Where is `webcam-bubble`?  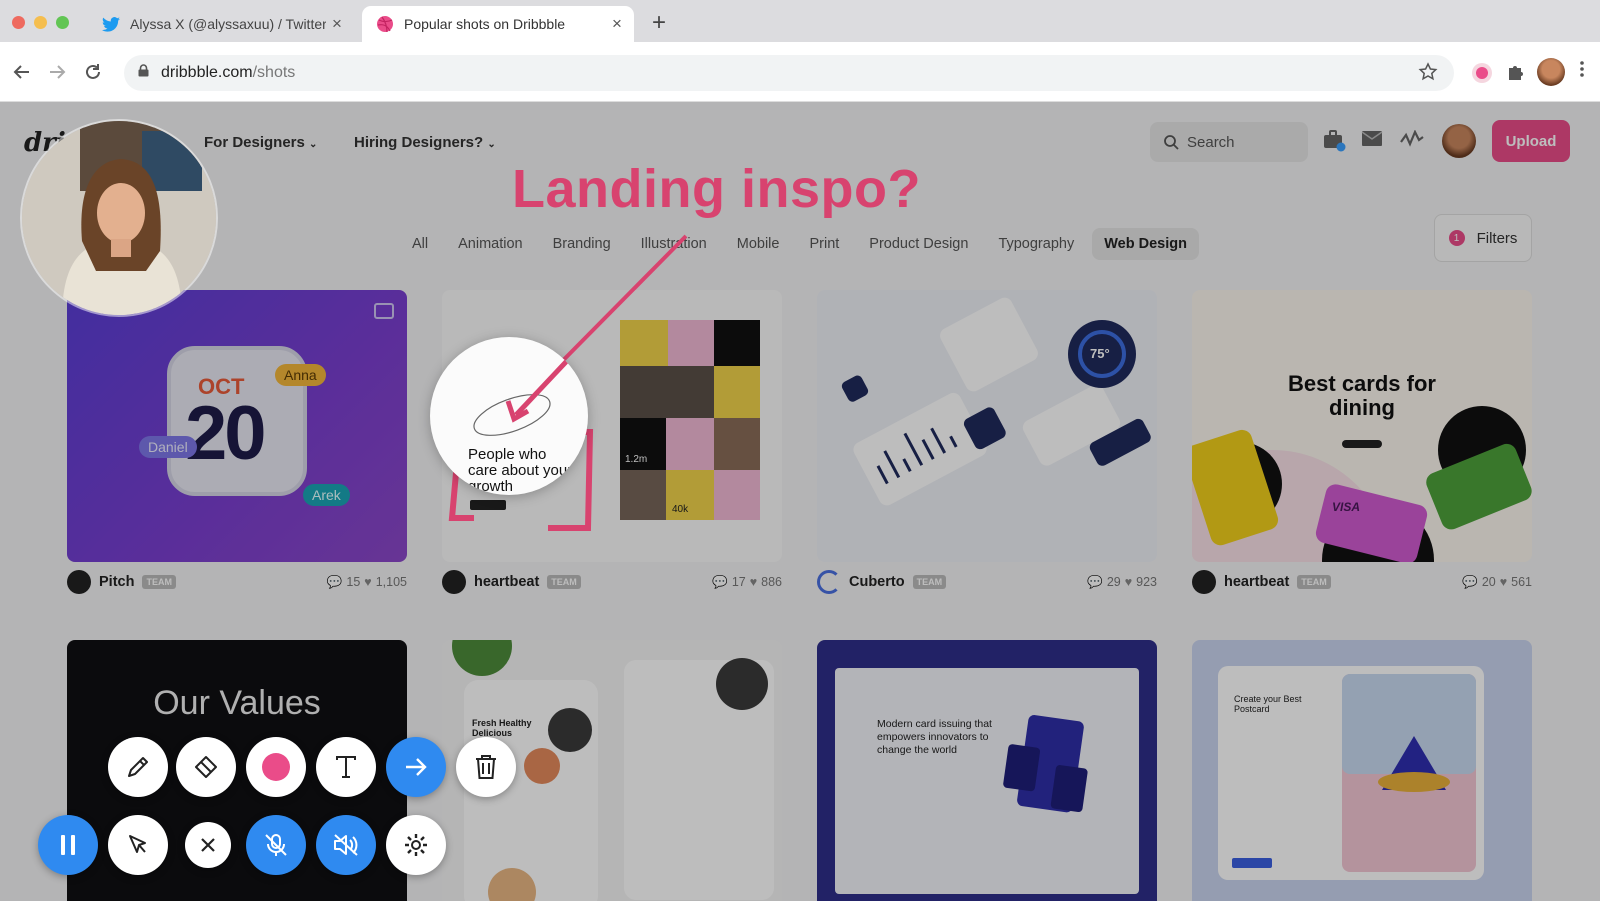 webcam-bubble is located at coordinates (119, 218).